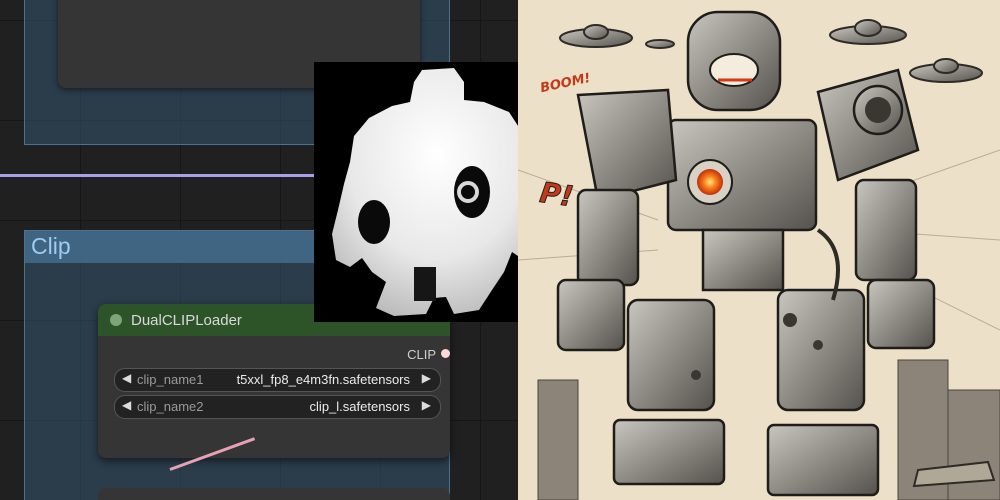 The width and height of the screenshot is (1000, 500). What do you see at coordinates (437, 192) in the screenshot?
I see `robot-depth-silhouette` at bounding box center [437, 192].